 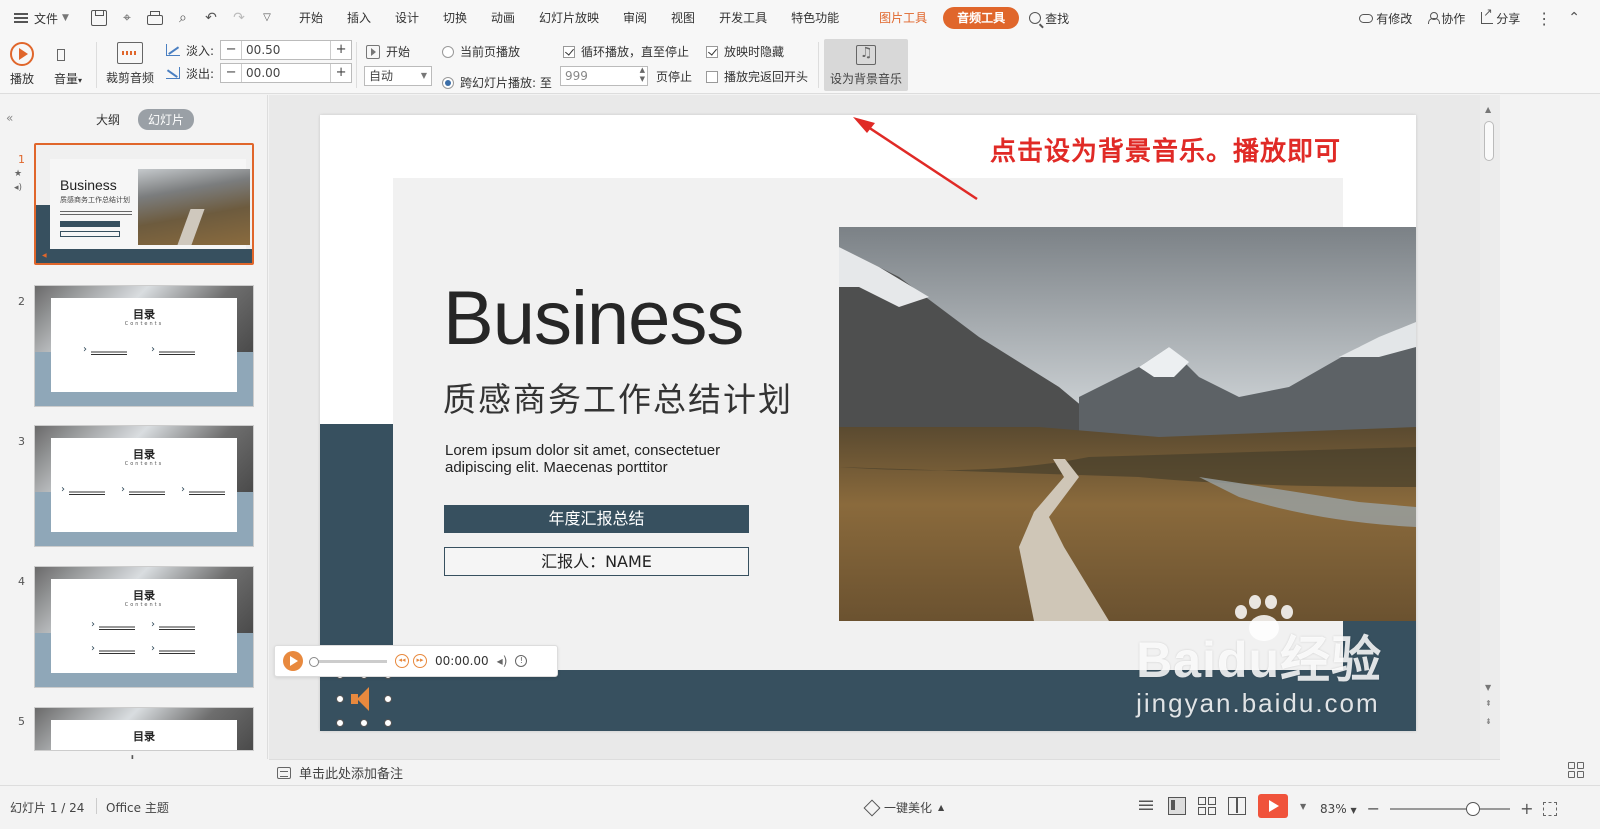 I want to click on tab-design: 设计, so click(x=407, y=18).